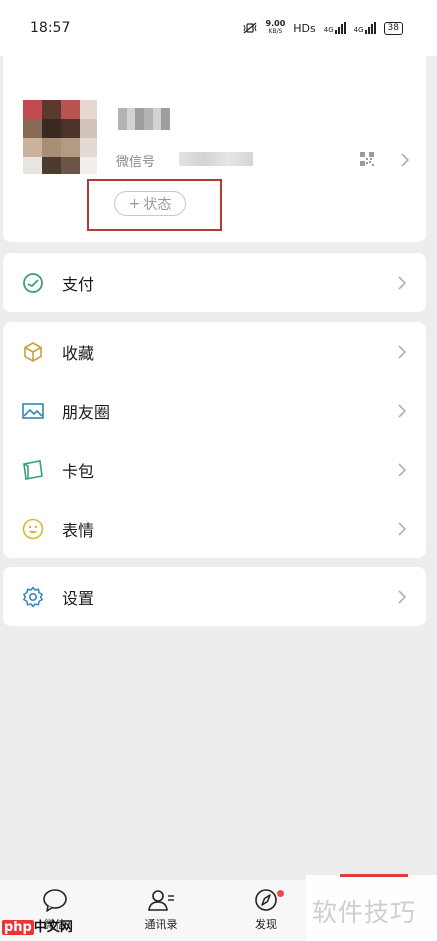  What do you see at coordinates (367, 159) in the screenshot?
I see `qr-code-icon` at bounding box center [367, 159].